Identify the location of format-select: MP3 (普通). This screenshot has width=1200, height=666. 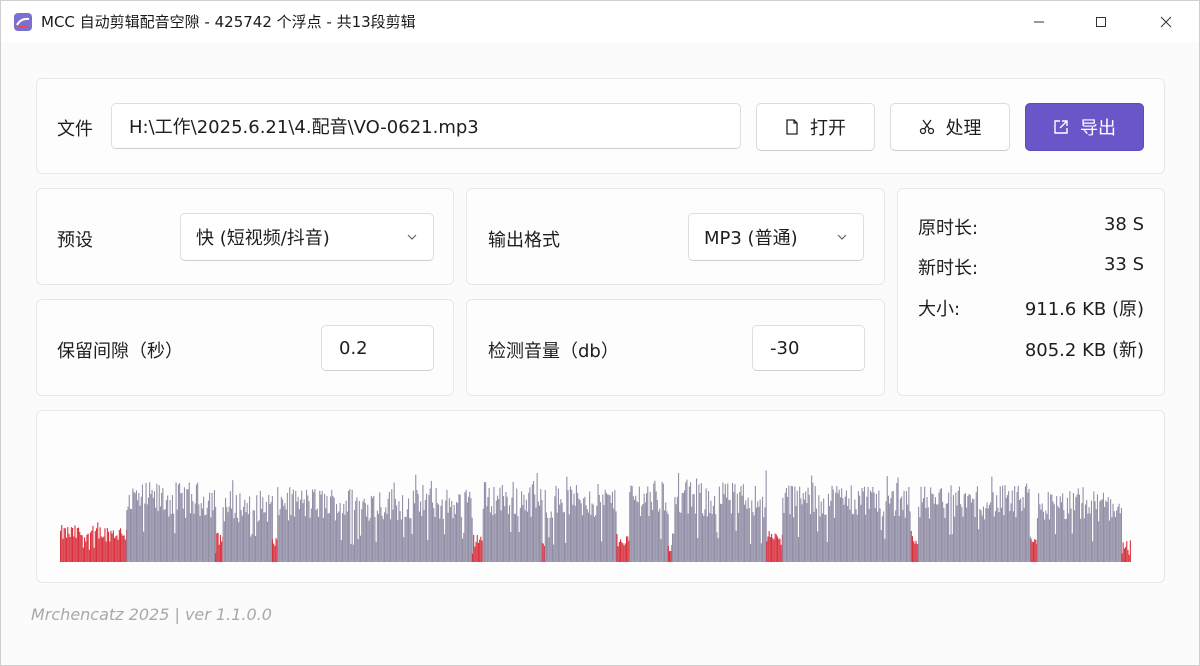
(776, 237).